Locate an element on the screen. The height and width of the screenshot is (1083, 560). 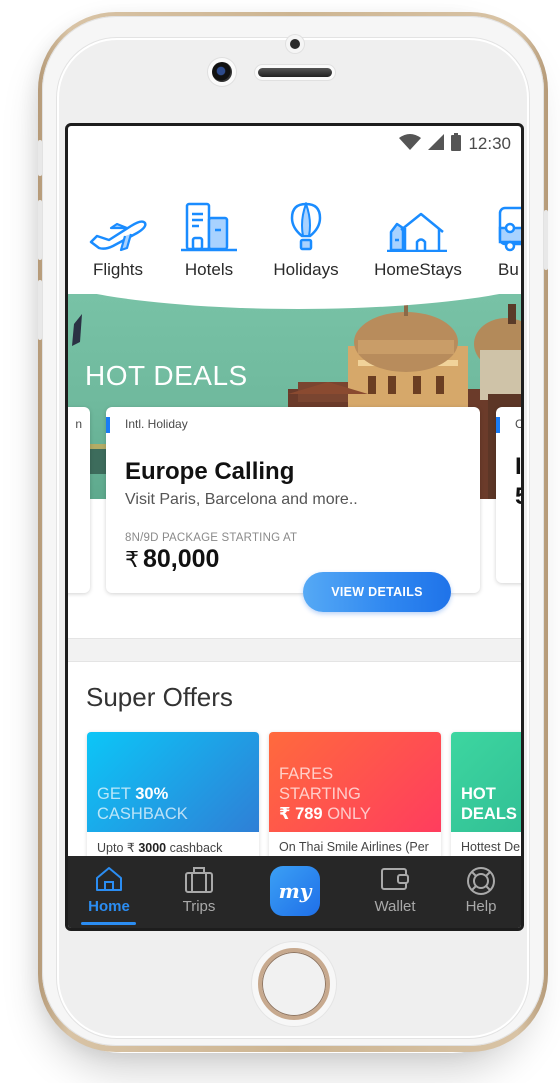
bottom-navigation: Home Trips my Wallet Help is located at coordinates (294, 892).